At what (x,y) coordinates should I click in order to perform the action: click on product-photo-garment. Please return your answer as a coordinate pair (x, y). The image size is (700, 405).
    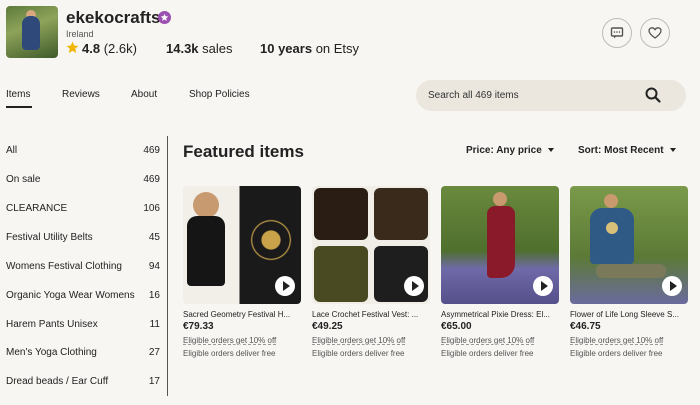
    Looking at the image, I should click on (206, 251).